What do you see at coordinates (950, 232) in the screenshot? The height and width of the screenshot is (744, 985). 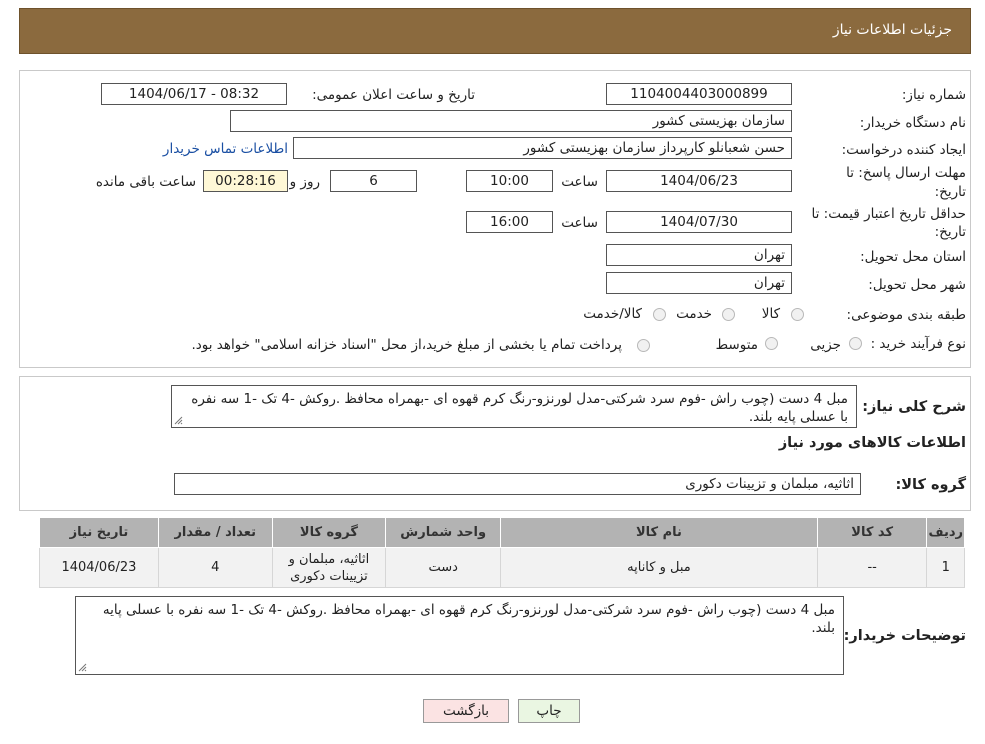 I see `validity-label-2: تاریخ:` at bounding box center [950, 232].